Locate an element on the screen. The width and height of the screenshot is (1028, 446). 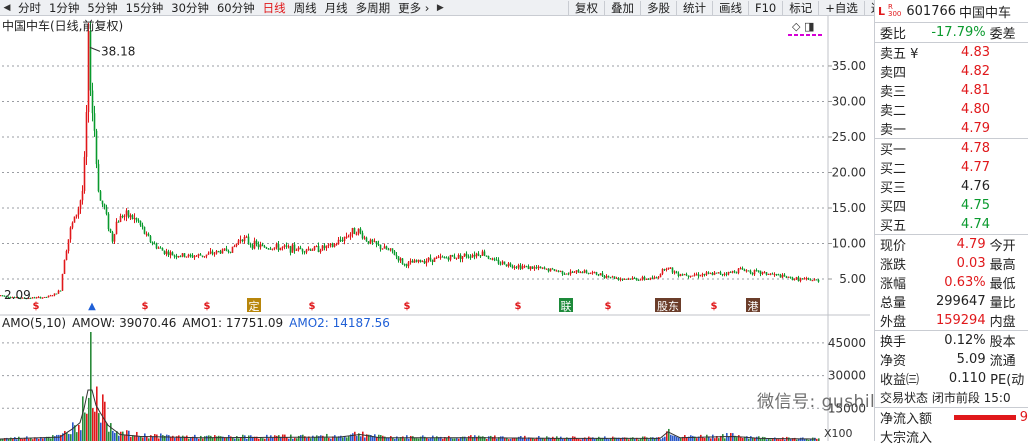
tool-button-5: F10 is located at coordinates (765, 8).